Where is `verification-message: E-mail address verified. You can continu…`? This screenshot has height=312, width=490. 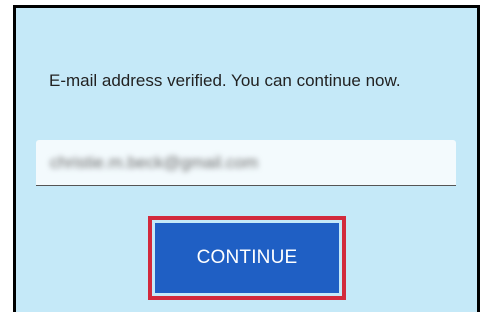 verification-message: E-mail address verified. You can continu… is located at coordinates (225, 80).